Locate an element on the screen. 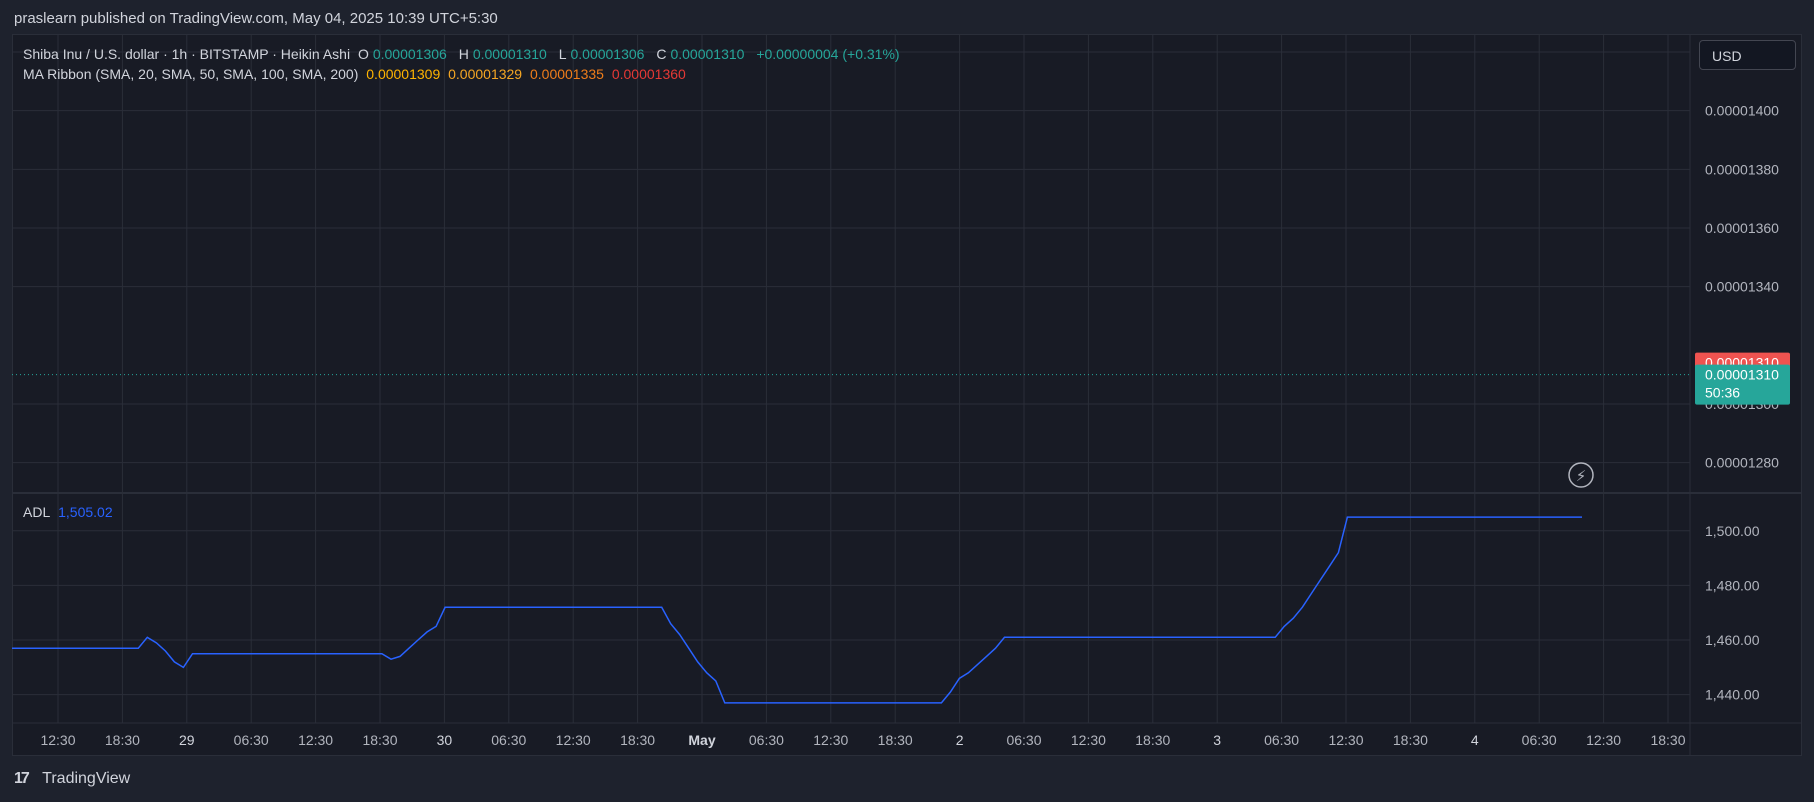  tradingview-logo: 17 TradingView is located at coordinates (72, 779).